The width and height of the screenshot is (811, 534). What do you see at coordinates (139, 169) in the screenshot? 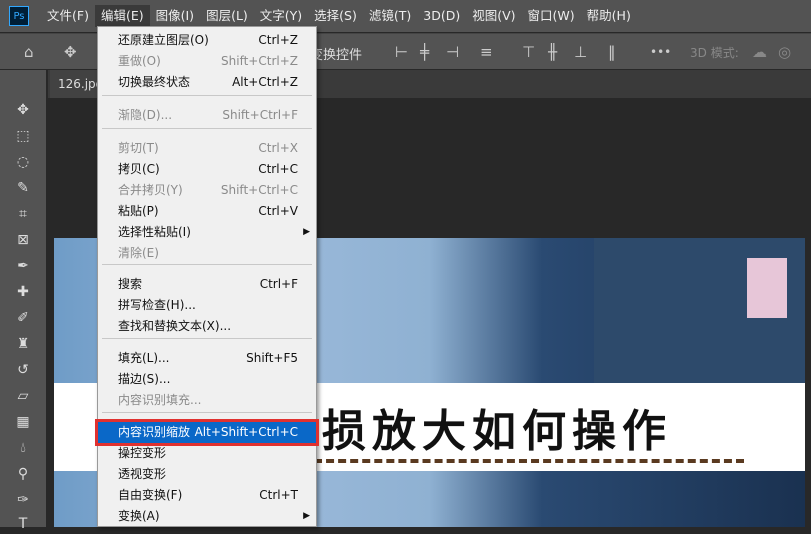
I see `menu-item-label: 拷贝(C)` at bounding box center [139, 169].